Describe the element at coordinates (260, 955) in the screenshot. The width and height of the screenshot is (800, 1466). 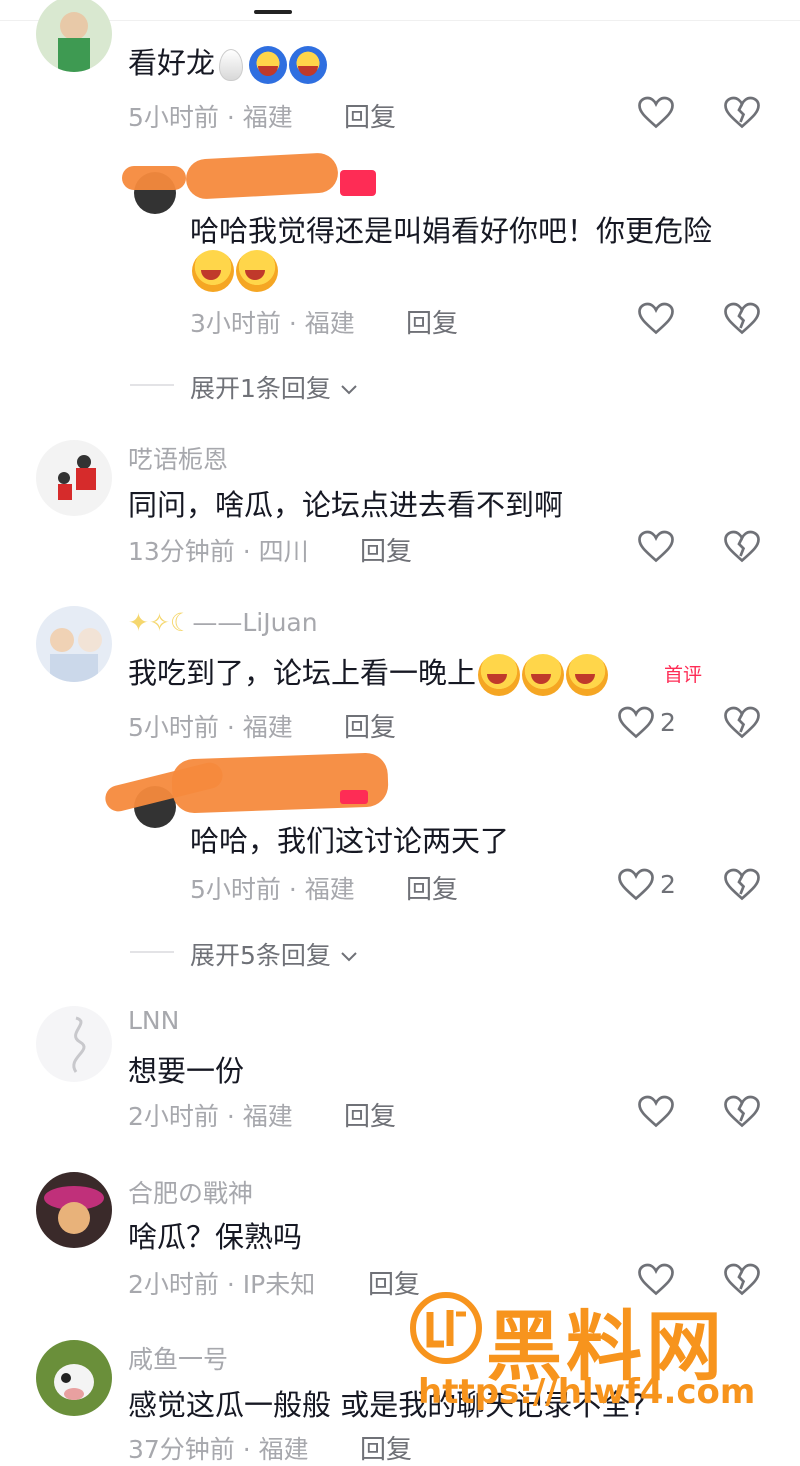
I see `expand-replies-label: 展开5条回复` at that location.